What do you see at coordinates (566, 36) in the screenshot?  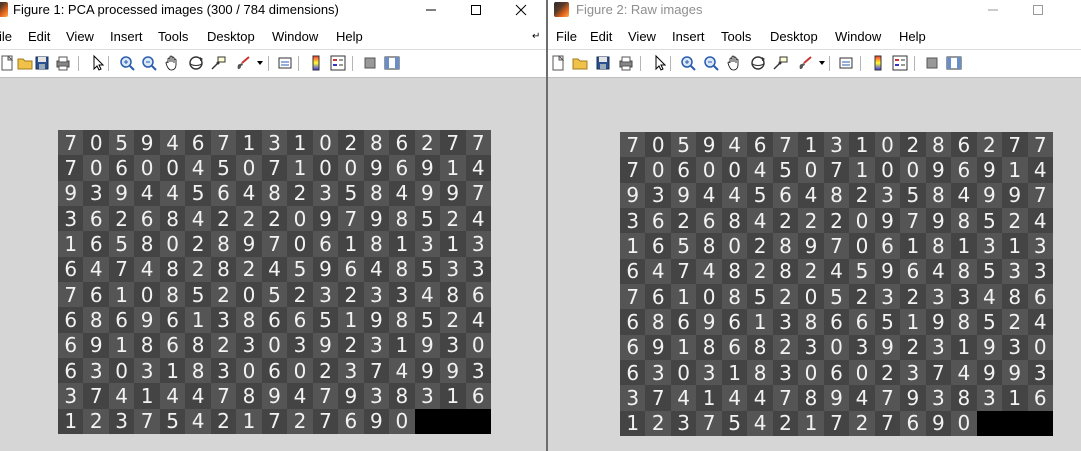 I see `menu-file: File` at bounding box center [566, 36].